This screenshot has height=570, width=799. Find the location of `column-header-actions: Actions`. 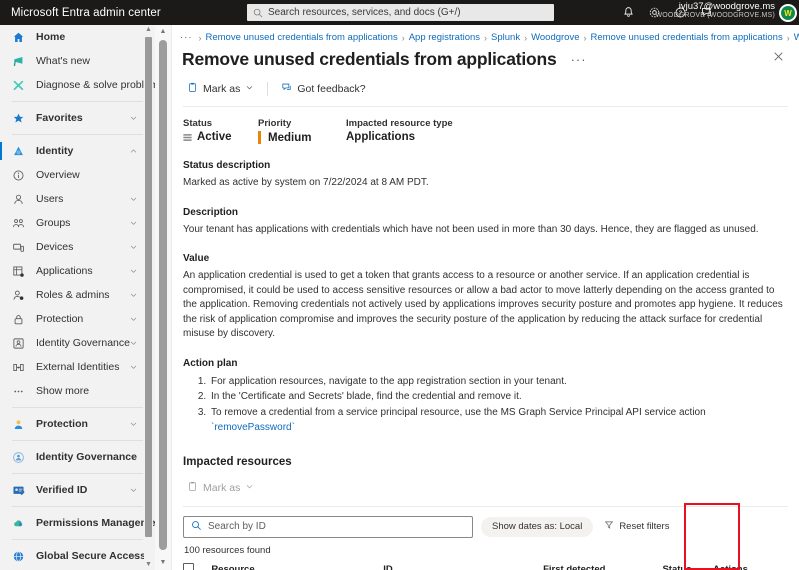

column-header-actions: Actions is located at coordinates (753, 562).